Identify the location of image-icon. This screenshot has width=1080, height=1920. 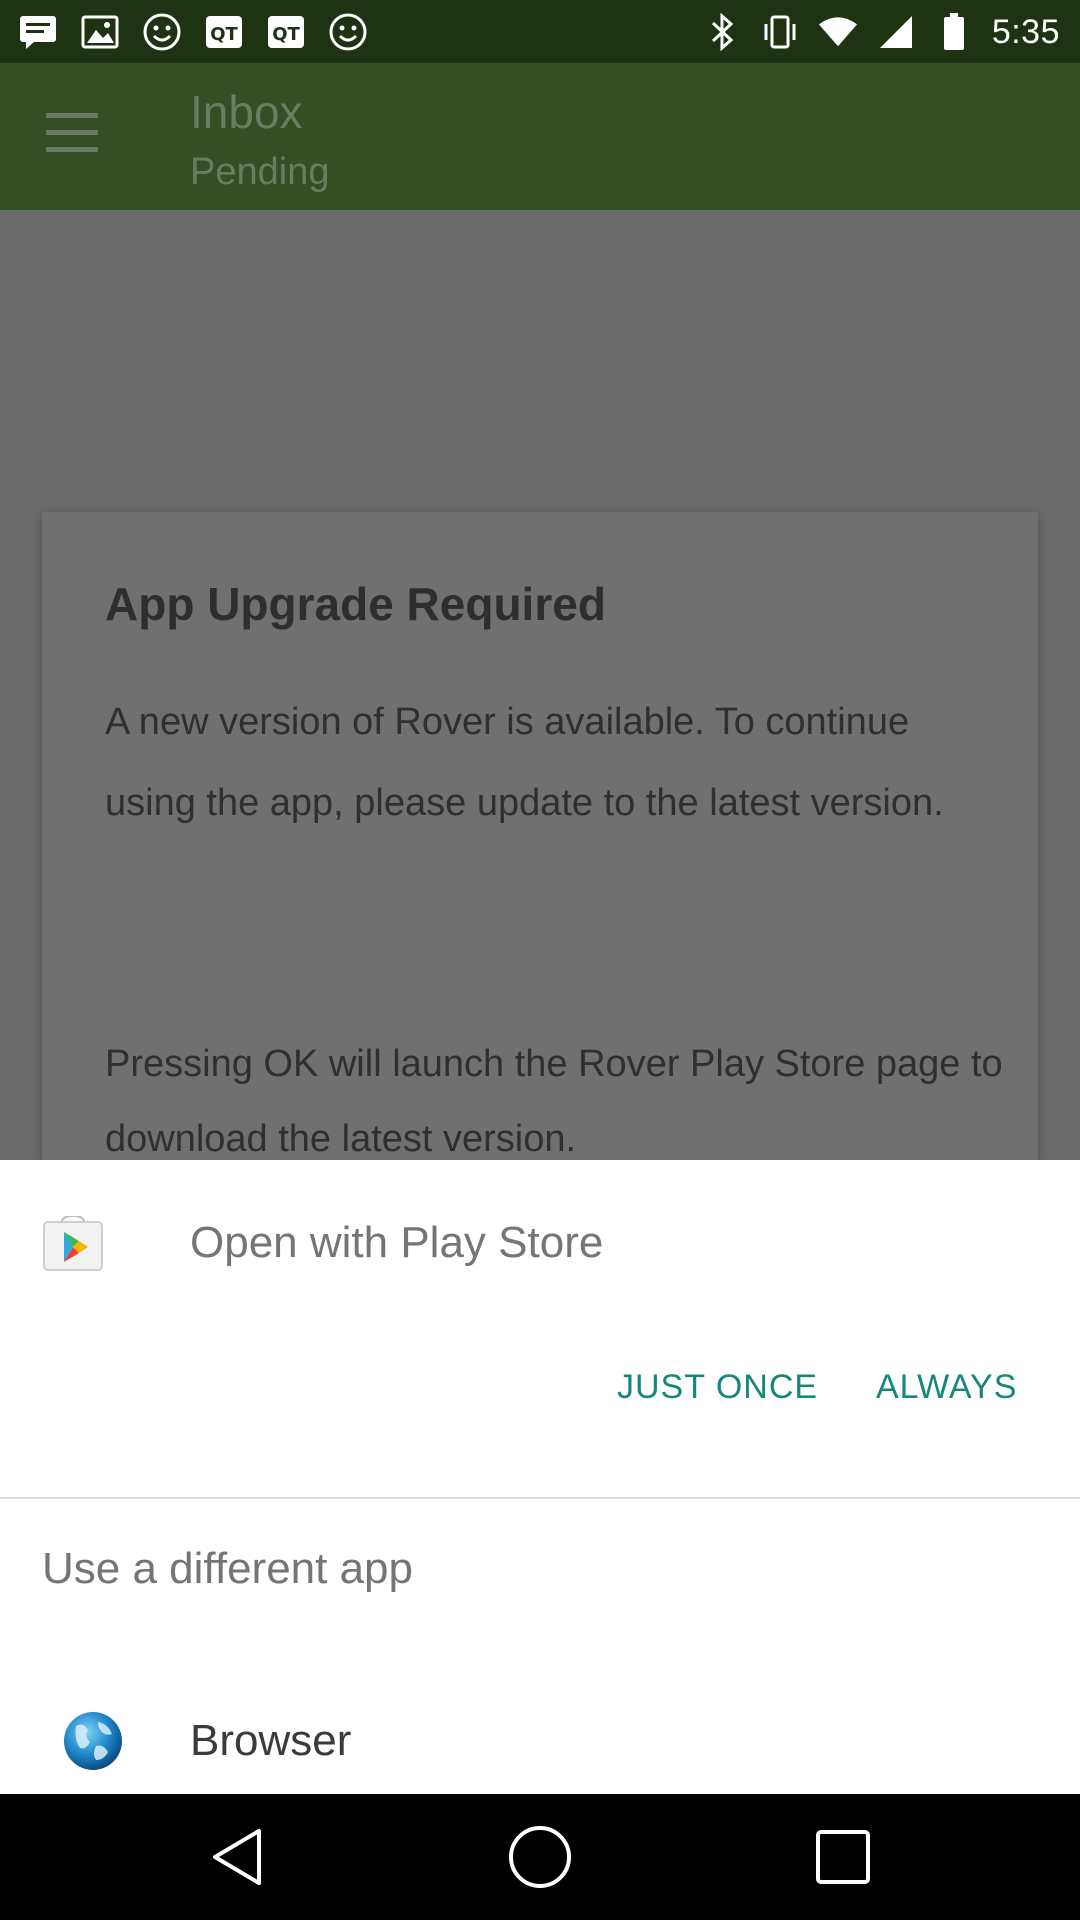
(100, 32).